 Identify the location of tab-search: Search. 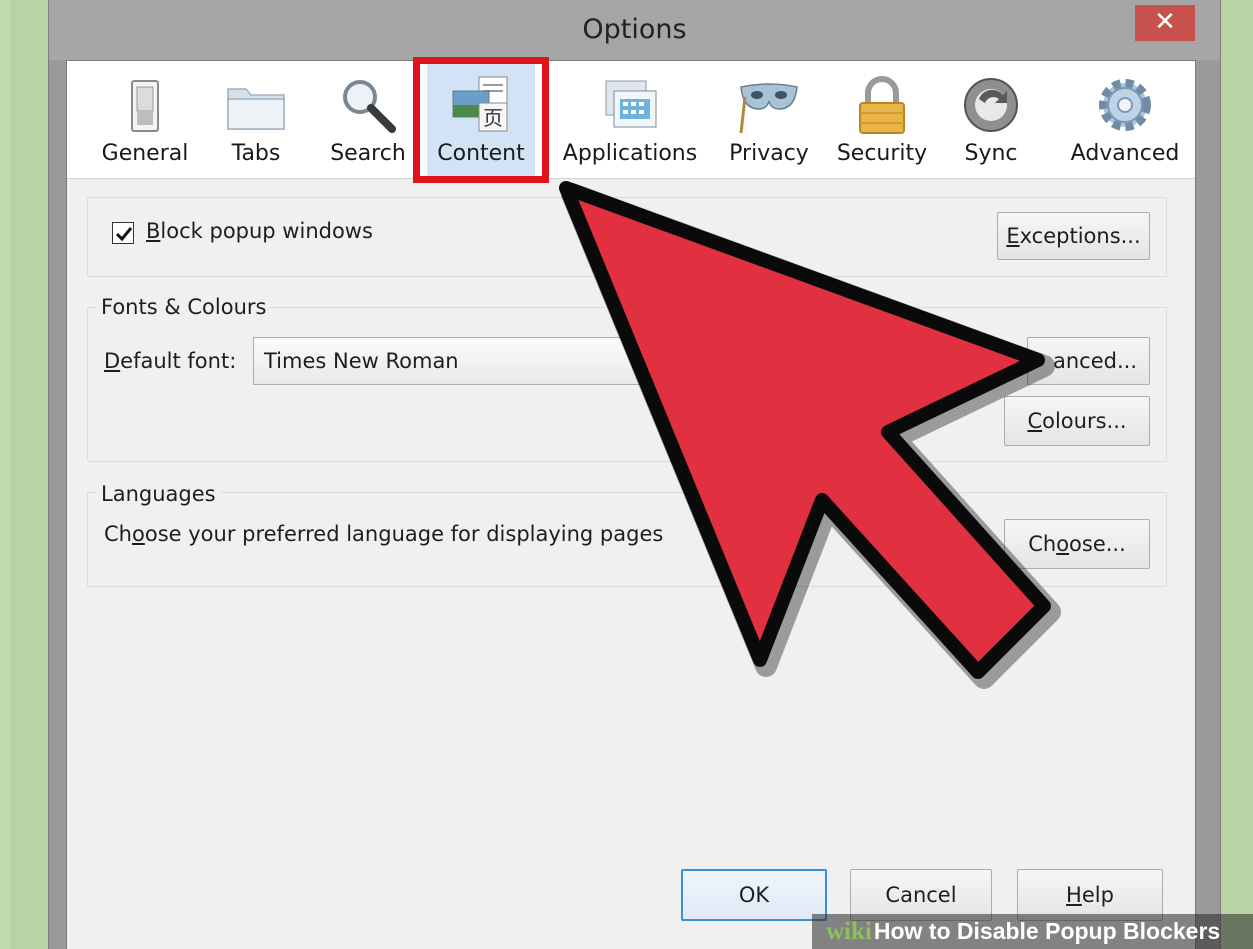
(368, 120).